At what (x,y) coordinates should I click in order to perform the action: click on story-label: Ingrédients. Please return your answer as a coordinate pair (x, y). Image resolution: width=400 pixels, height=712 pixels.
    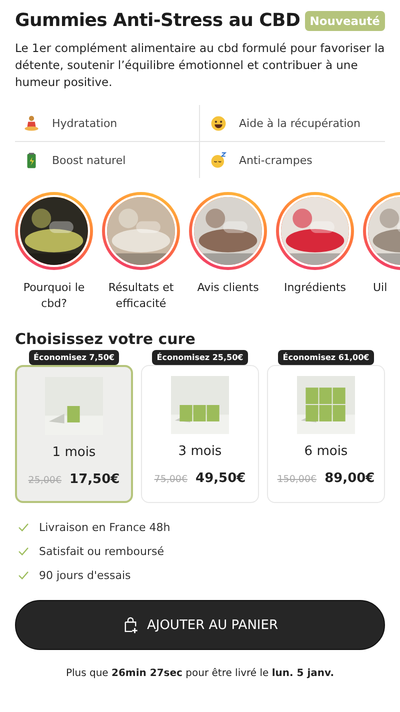
    Looking at the image, I should click on (315, 288).